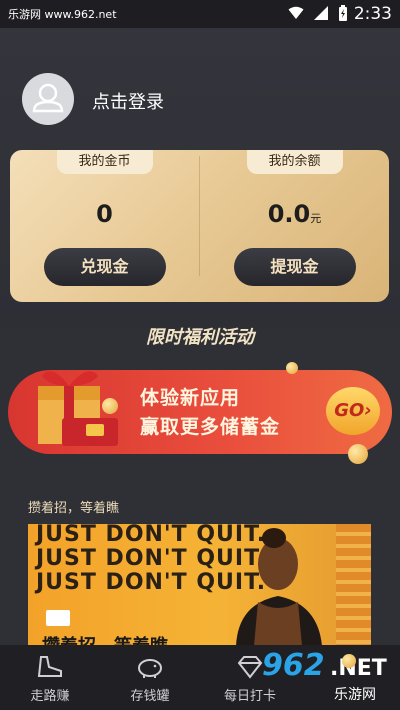 This screenshot has width=400, height=710. I want to click on nav-label: 走路赚, so click(50, 696).